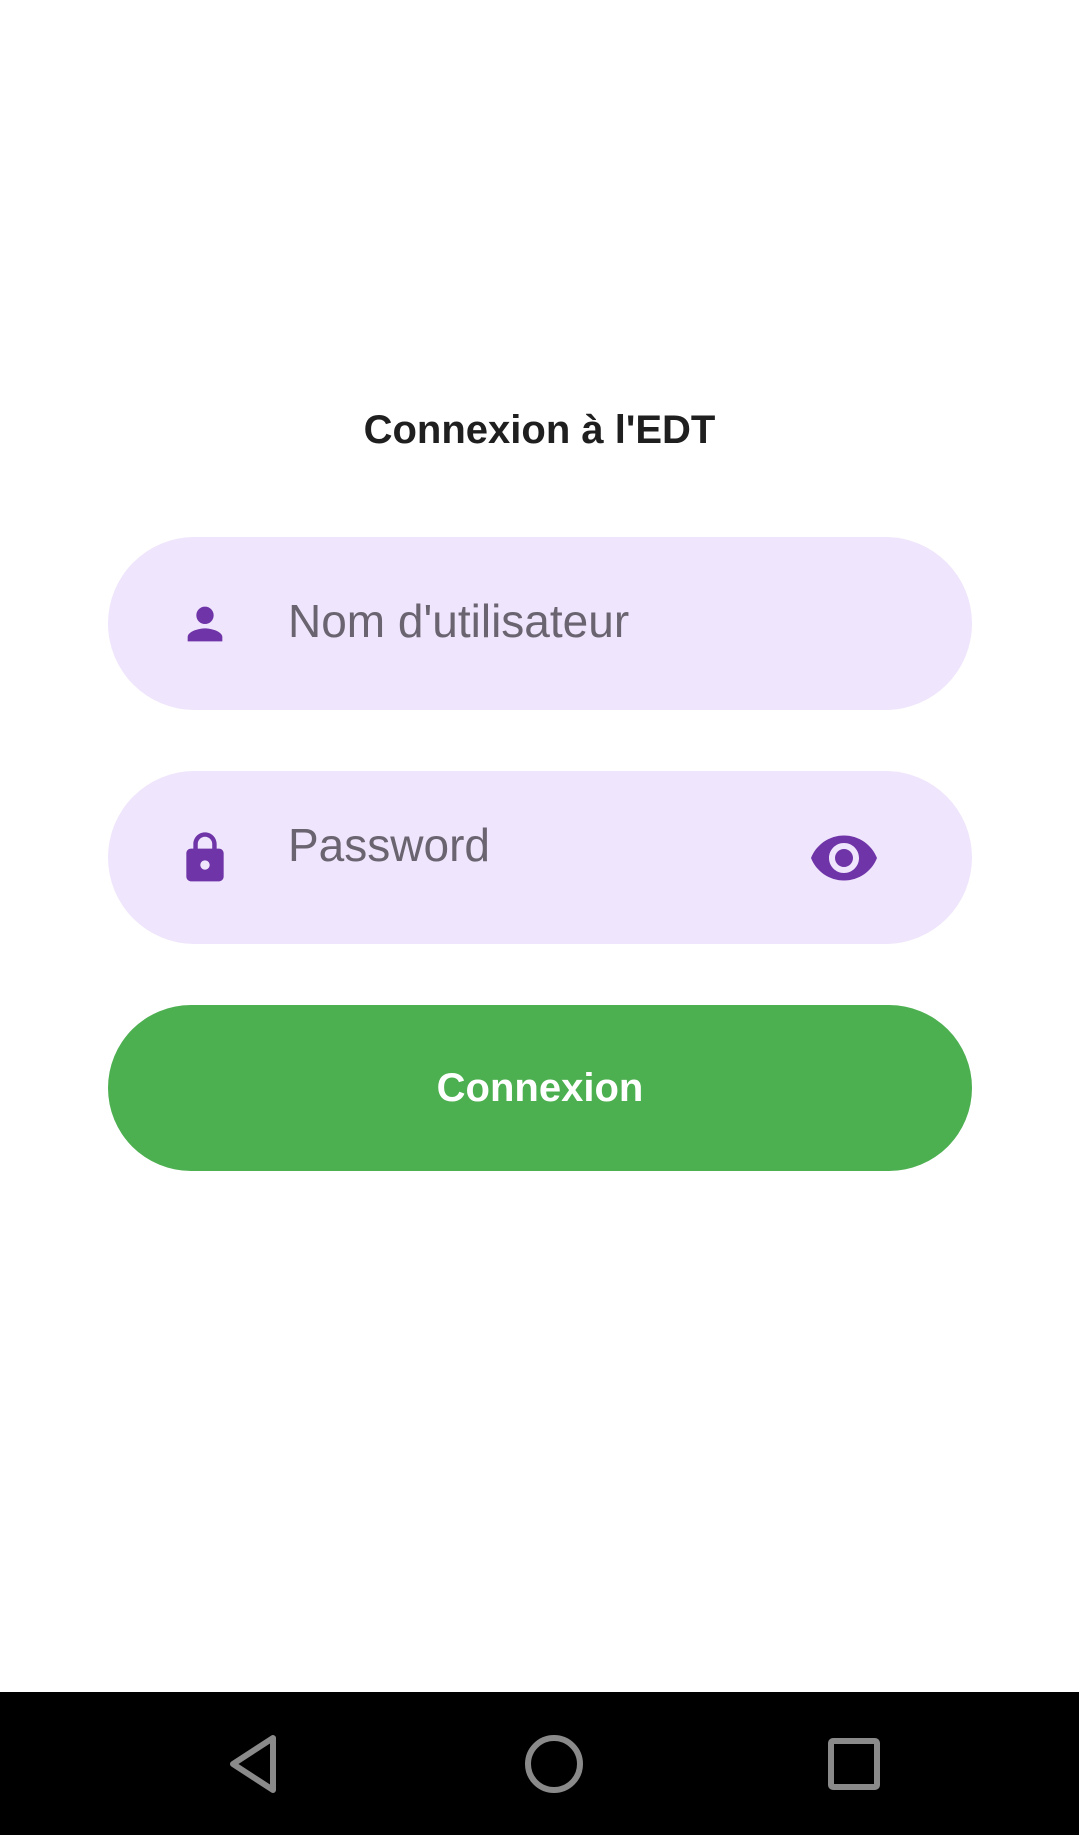 Image resolution: width=1079 pixels, height=1835 pixels. What do you see at coordinates (554, 1763) in the screenshot?
I see `home-circle-icon` at bounding box center [554, 1763].